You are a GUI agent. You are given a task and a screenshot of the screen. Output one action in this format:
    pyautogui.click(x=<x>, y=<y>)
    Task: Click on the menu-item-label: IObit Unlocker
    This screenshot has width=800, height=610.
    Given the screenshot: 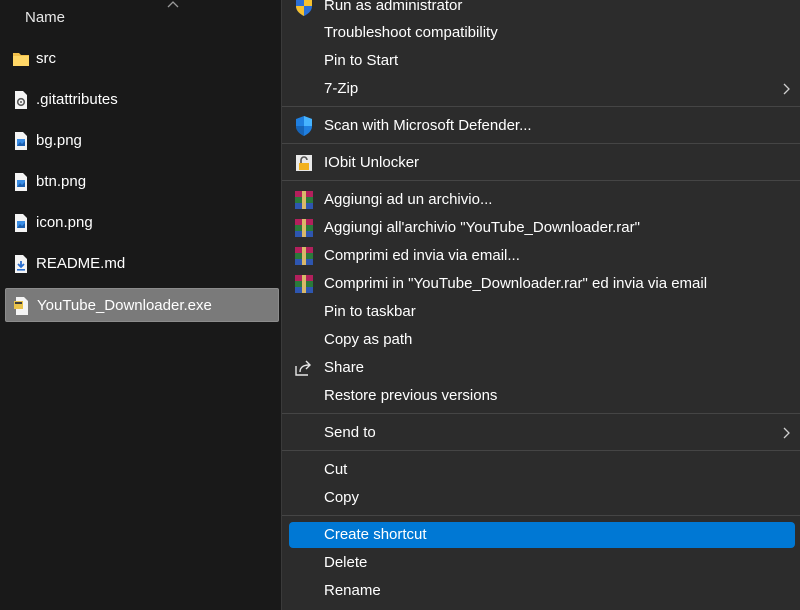 What is the action you would take?
    pyautogui.click(x=372, y=162)
    